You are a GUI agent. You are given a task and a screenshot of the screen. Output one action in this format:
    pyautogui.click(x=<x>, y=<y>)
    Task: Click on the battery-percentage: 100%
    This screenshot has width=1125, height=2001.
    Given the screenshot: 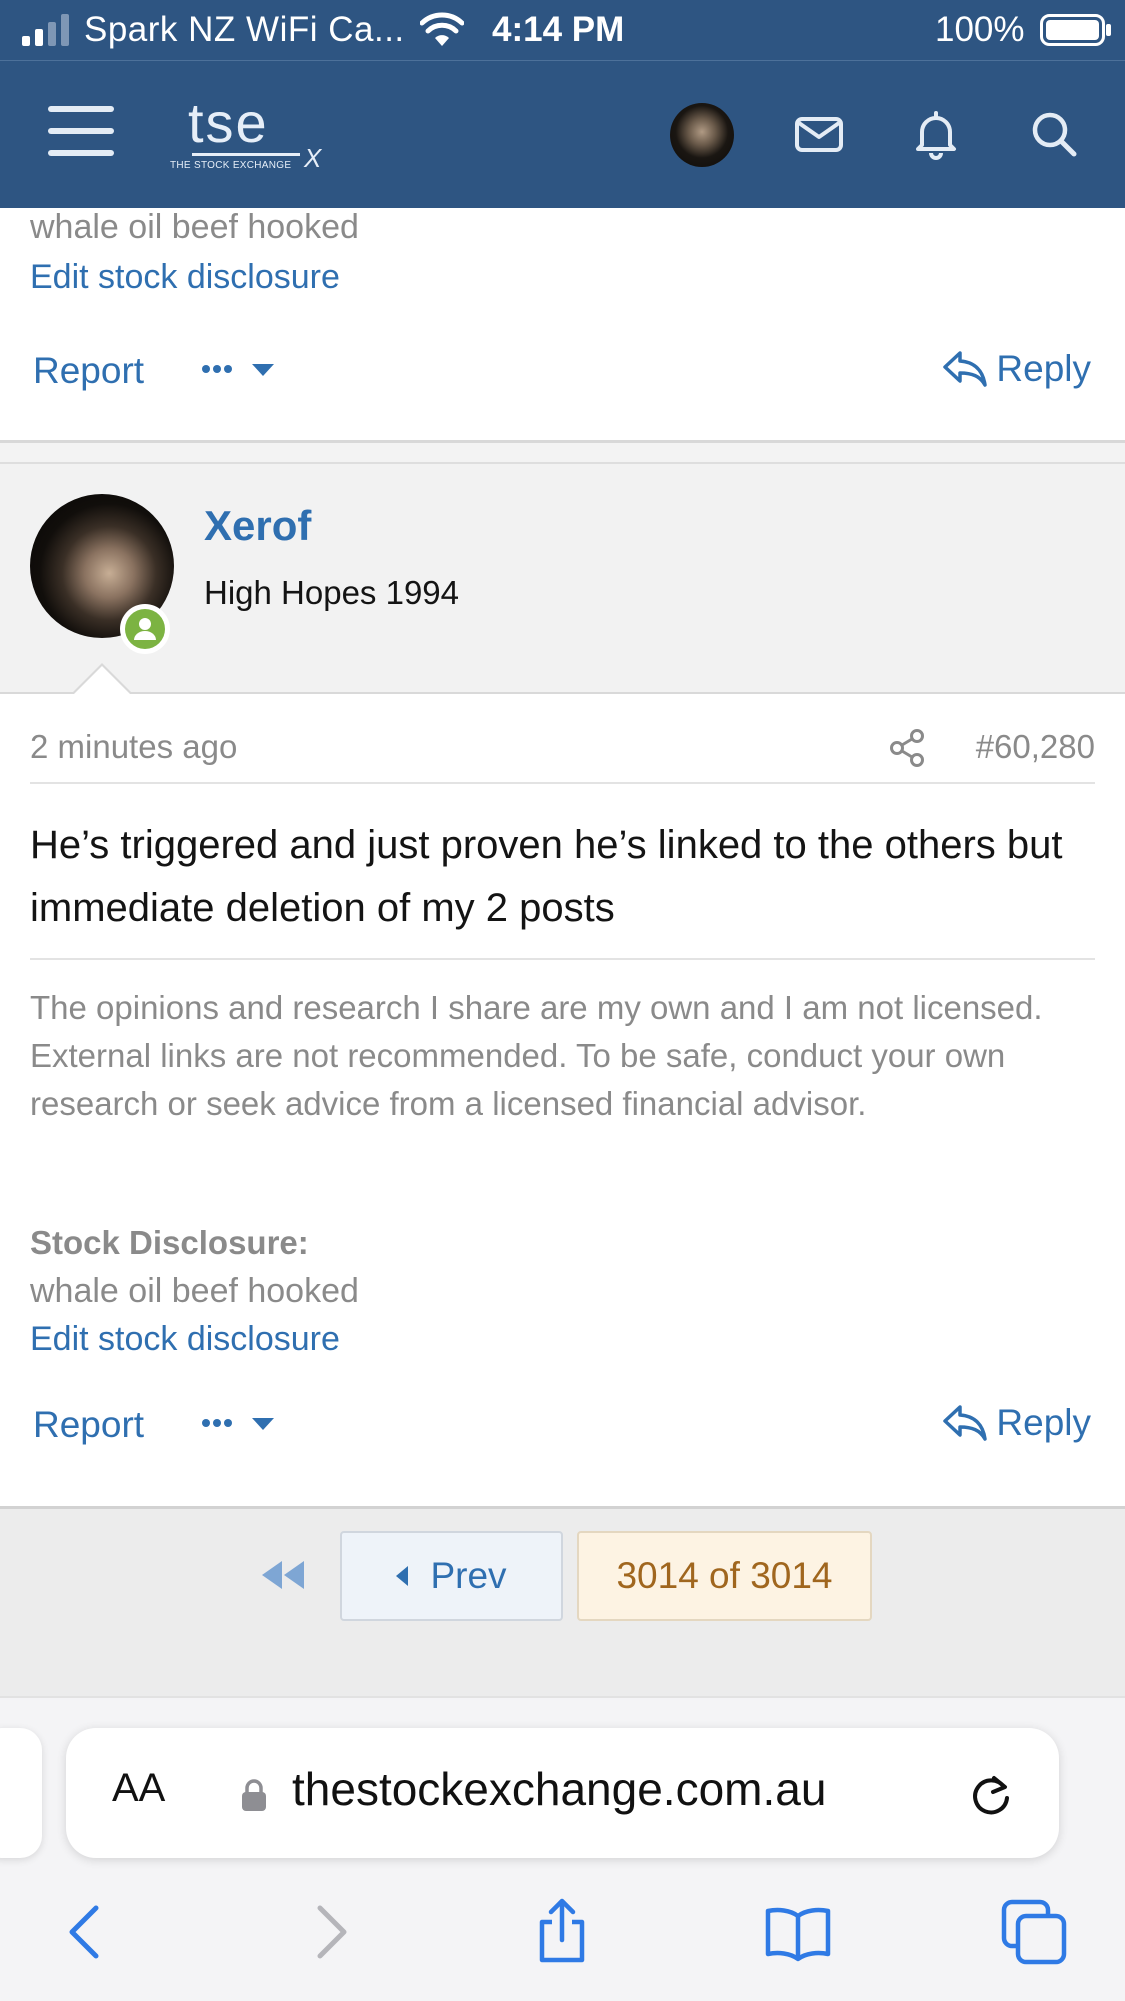 What is the action you would take?
    pyautogui.click(x=980, y=29)
    